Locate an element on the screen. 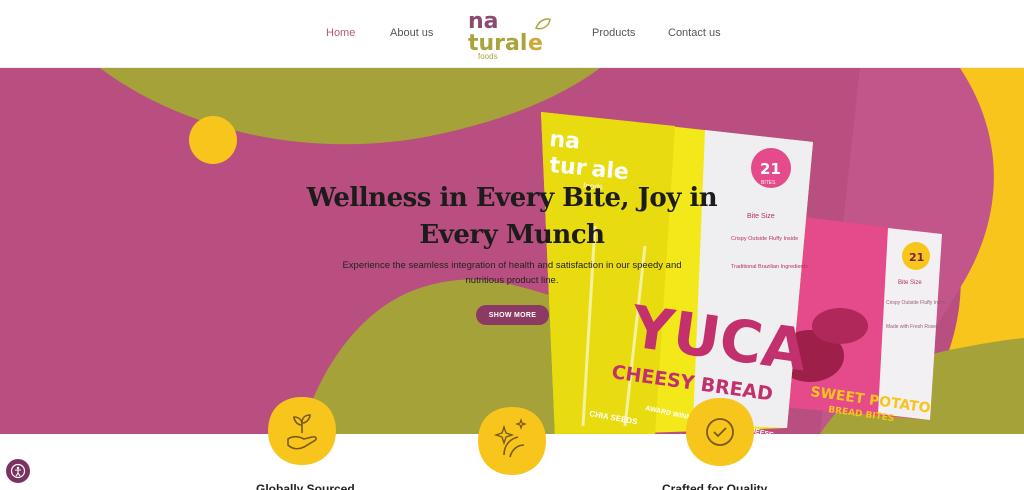  hand-plant-icon is located at coordinates (302, 431).